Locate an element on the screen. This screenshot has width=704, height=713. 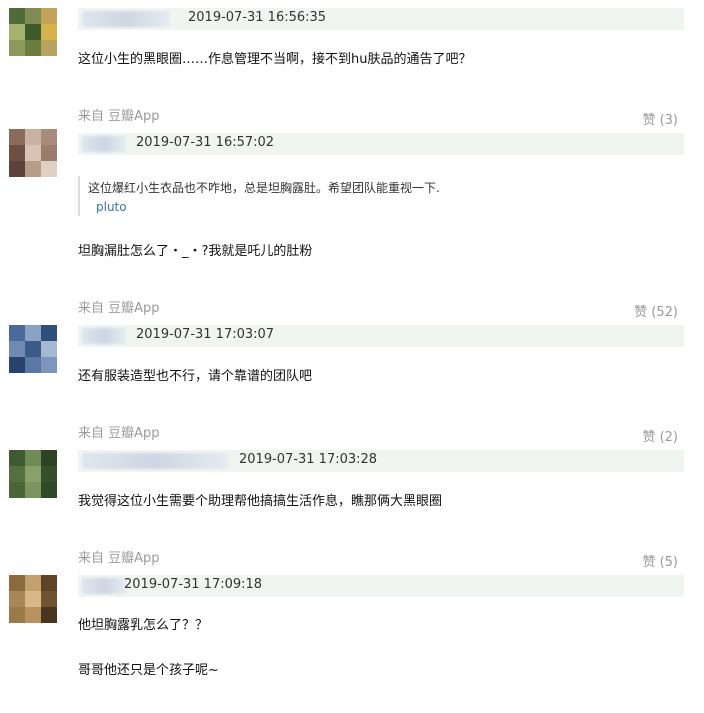
comment-time: 2019-07-31 16:57:02 is located at coordinates (205, 142).